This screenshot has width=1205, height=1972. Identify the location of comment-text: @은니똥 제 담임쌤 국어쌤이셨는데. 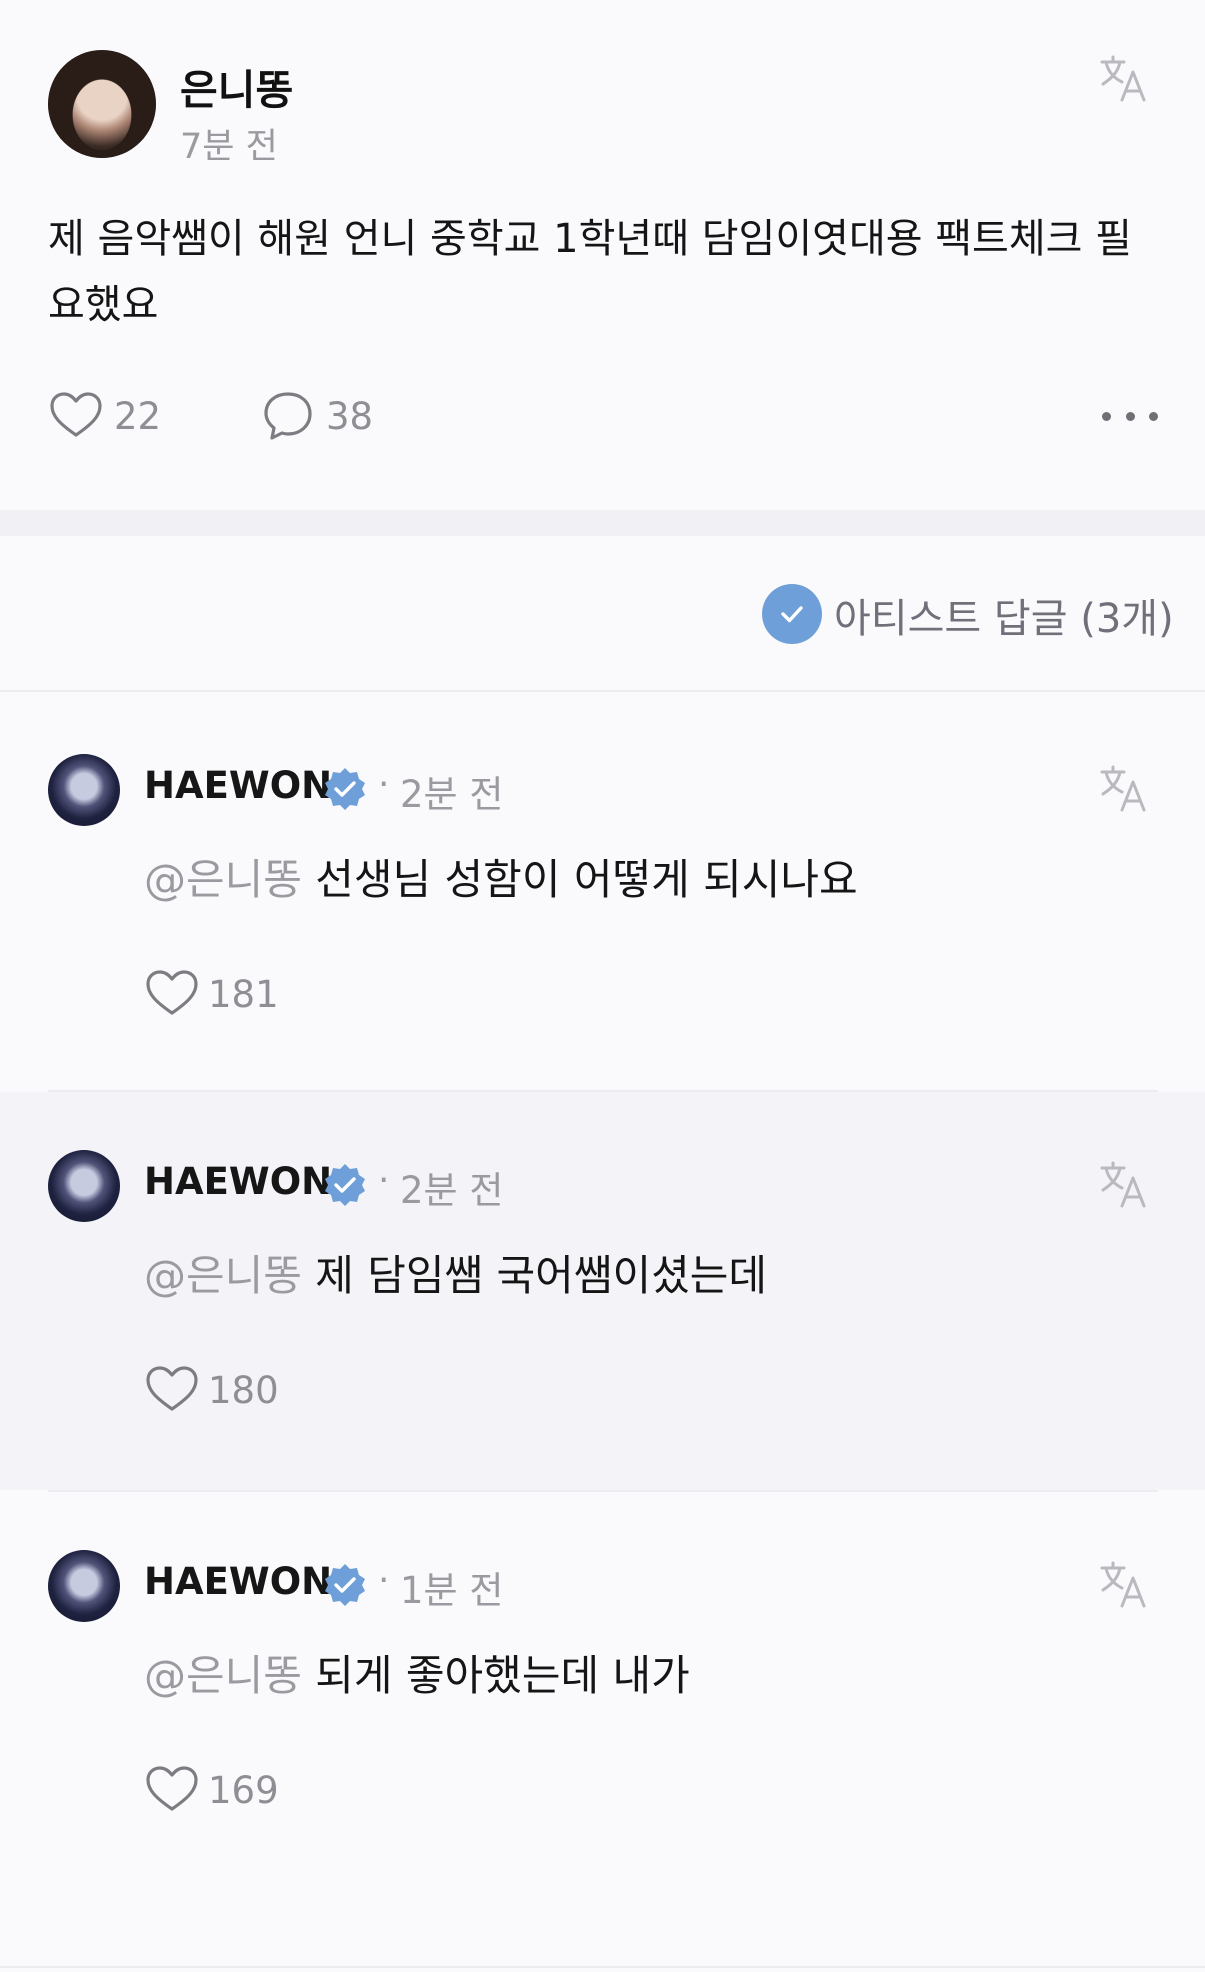
(455, 1272).